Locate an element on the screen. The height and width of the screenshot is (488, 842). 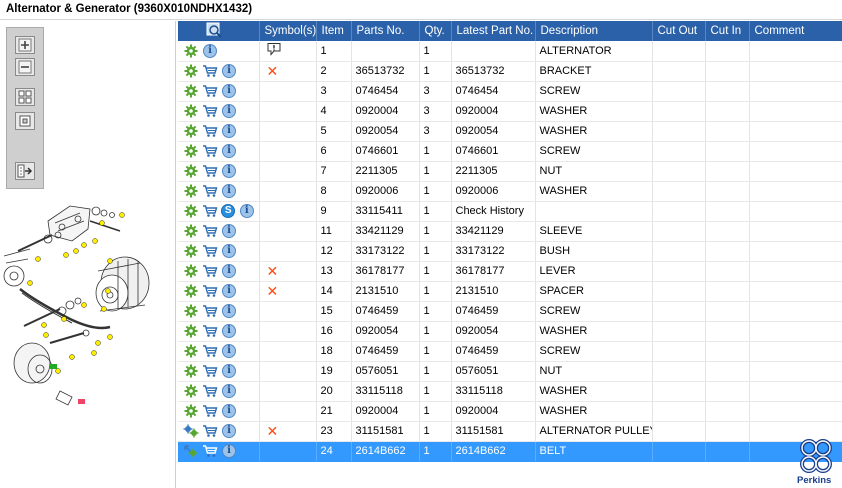
column-header-parts-no: Parts No. is located at coordinates (385, 31).